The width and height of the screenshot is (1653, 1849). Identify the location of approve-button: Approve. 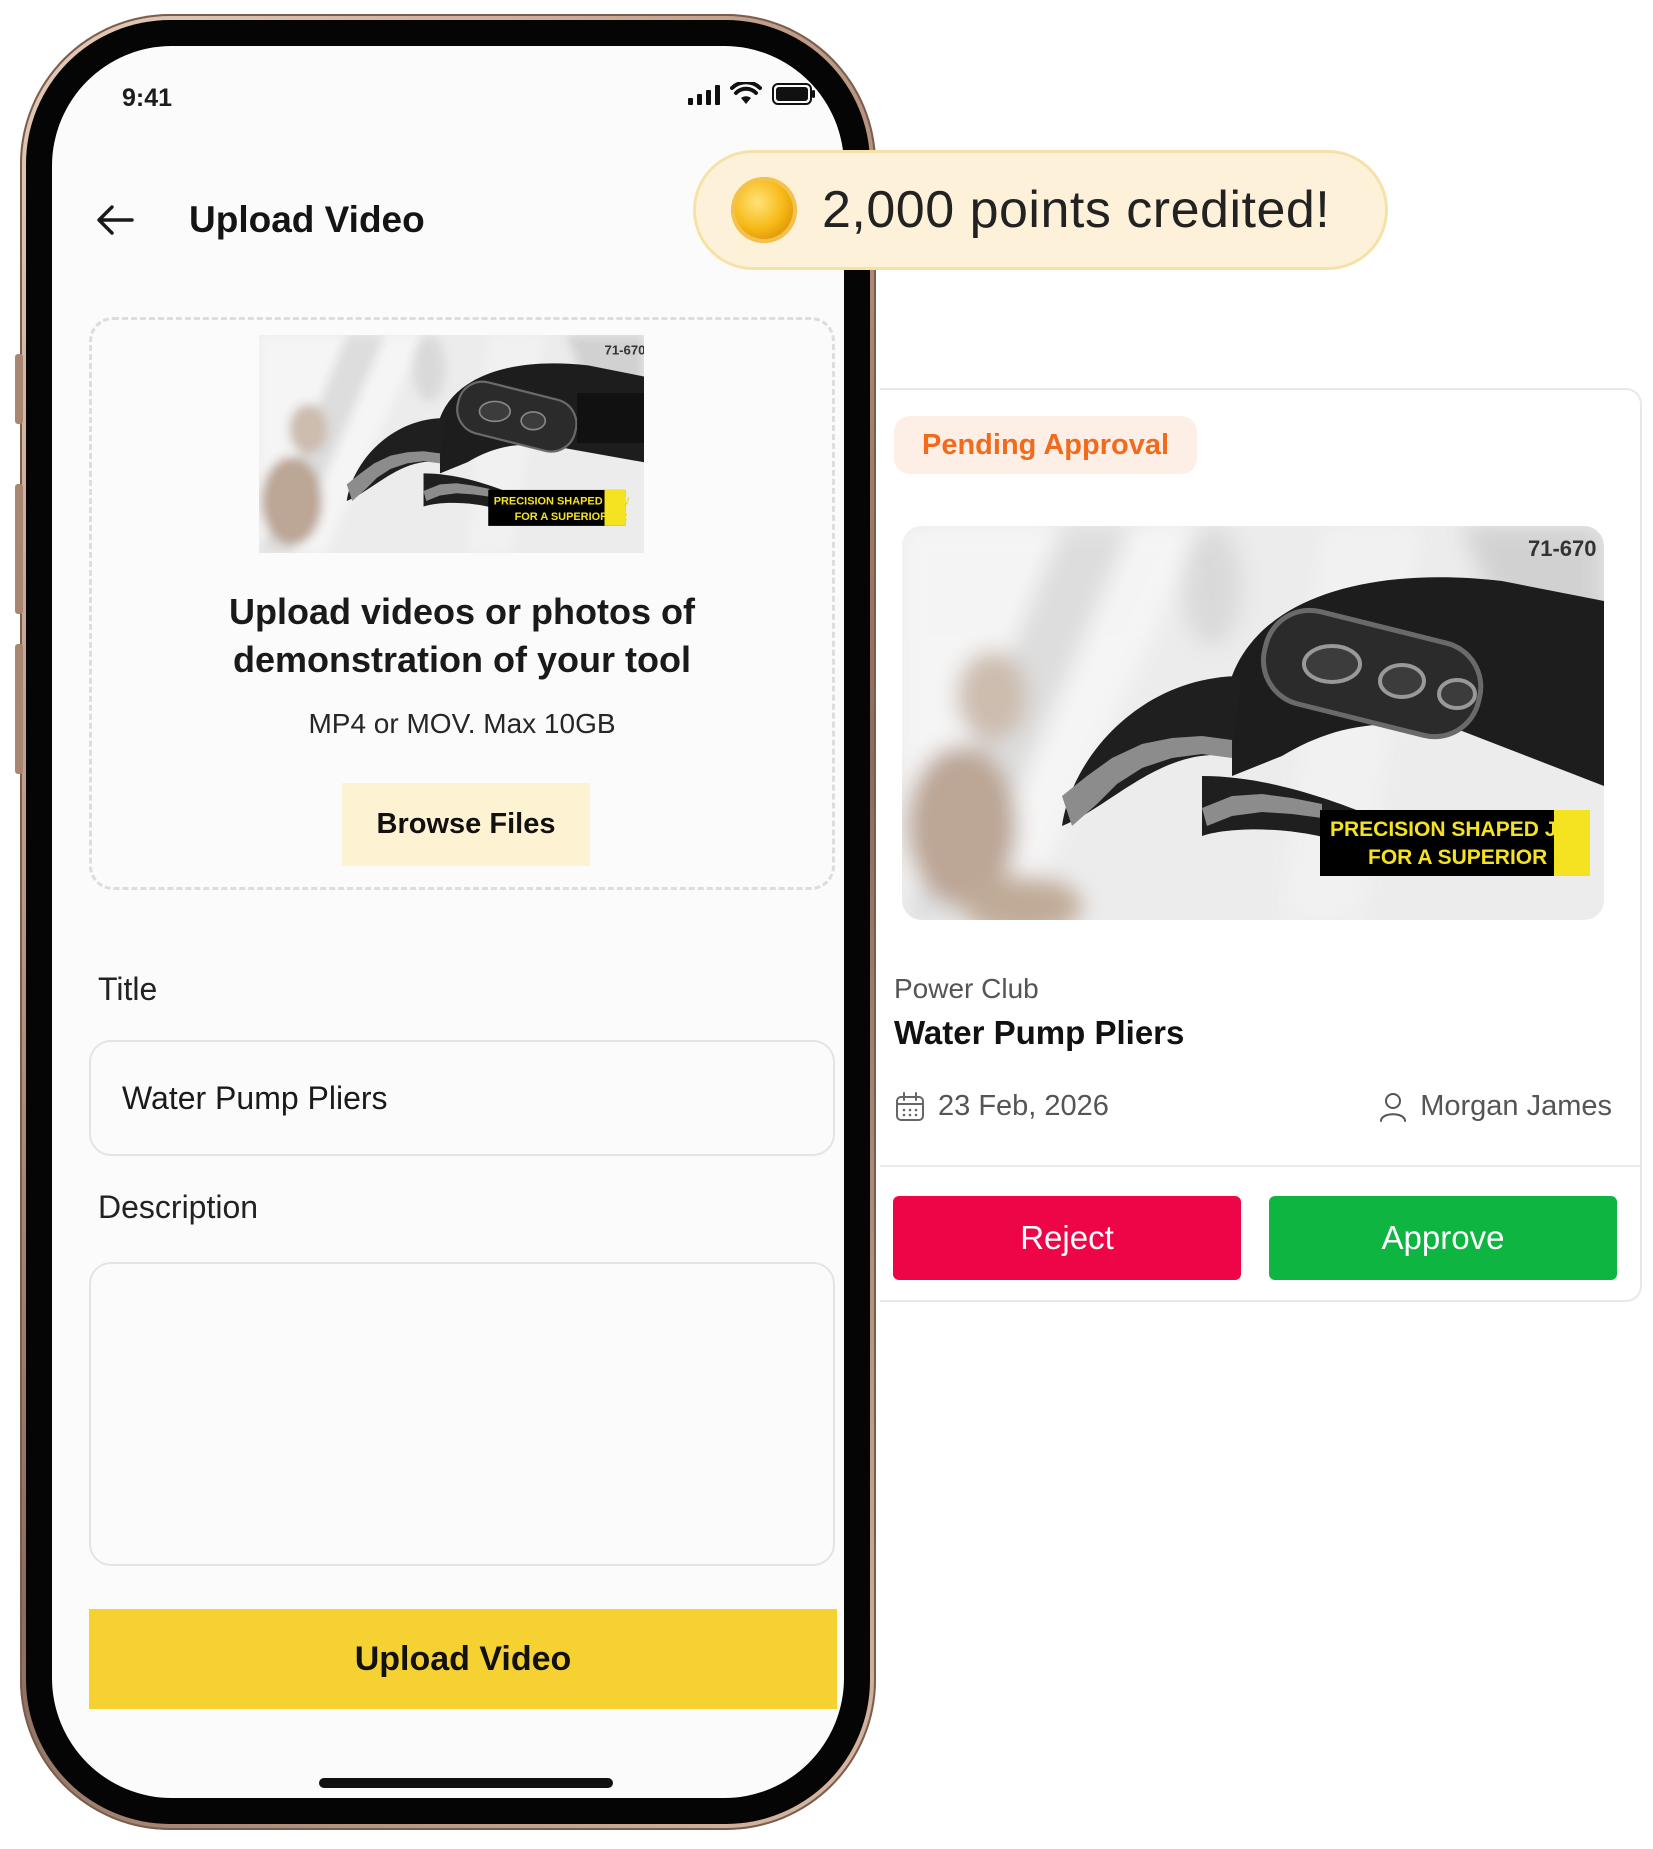
(1443, 1238).